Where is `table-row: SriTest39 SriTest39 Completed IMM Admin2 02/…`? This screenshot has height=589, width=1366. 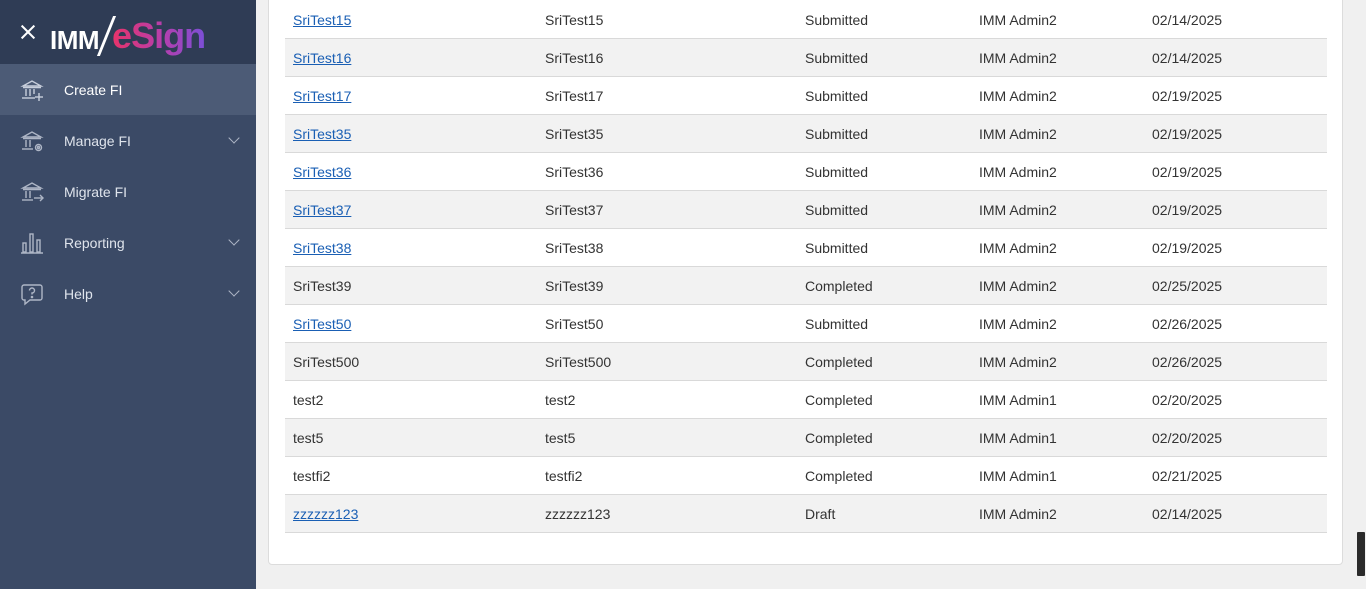
table-row: SriTest39 SriTest39 Completed IMM Admin2 02/… is located at coordinates (806, 286).